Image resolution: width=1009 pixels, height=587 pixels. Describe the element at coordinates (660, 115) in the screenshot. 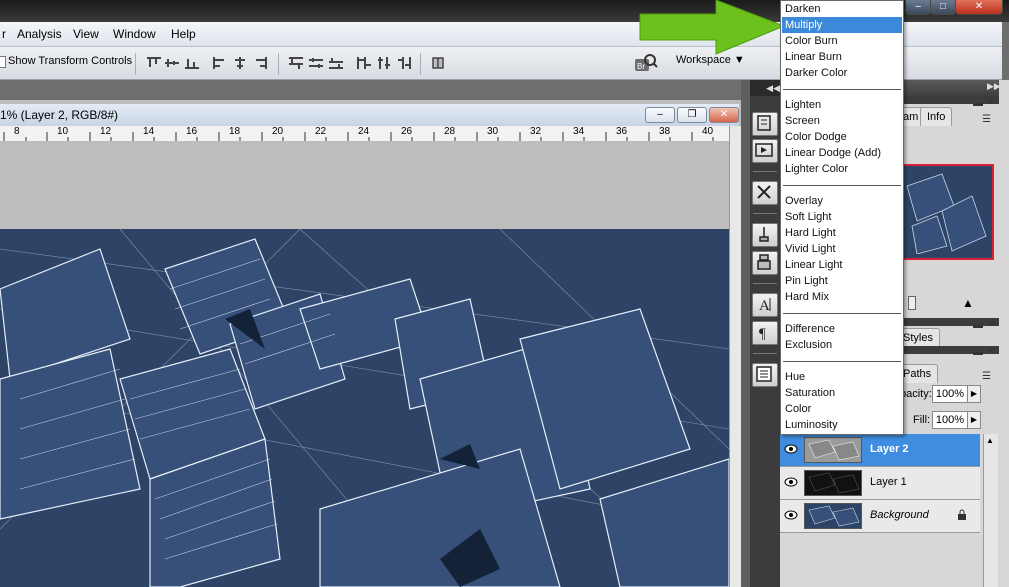

I see `doc-minimize-button: –` at that location.